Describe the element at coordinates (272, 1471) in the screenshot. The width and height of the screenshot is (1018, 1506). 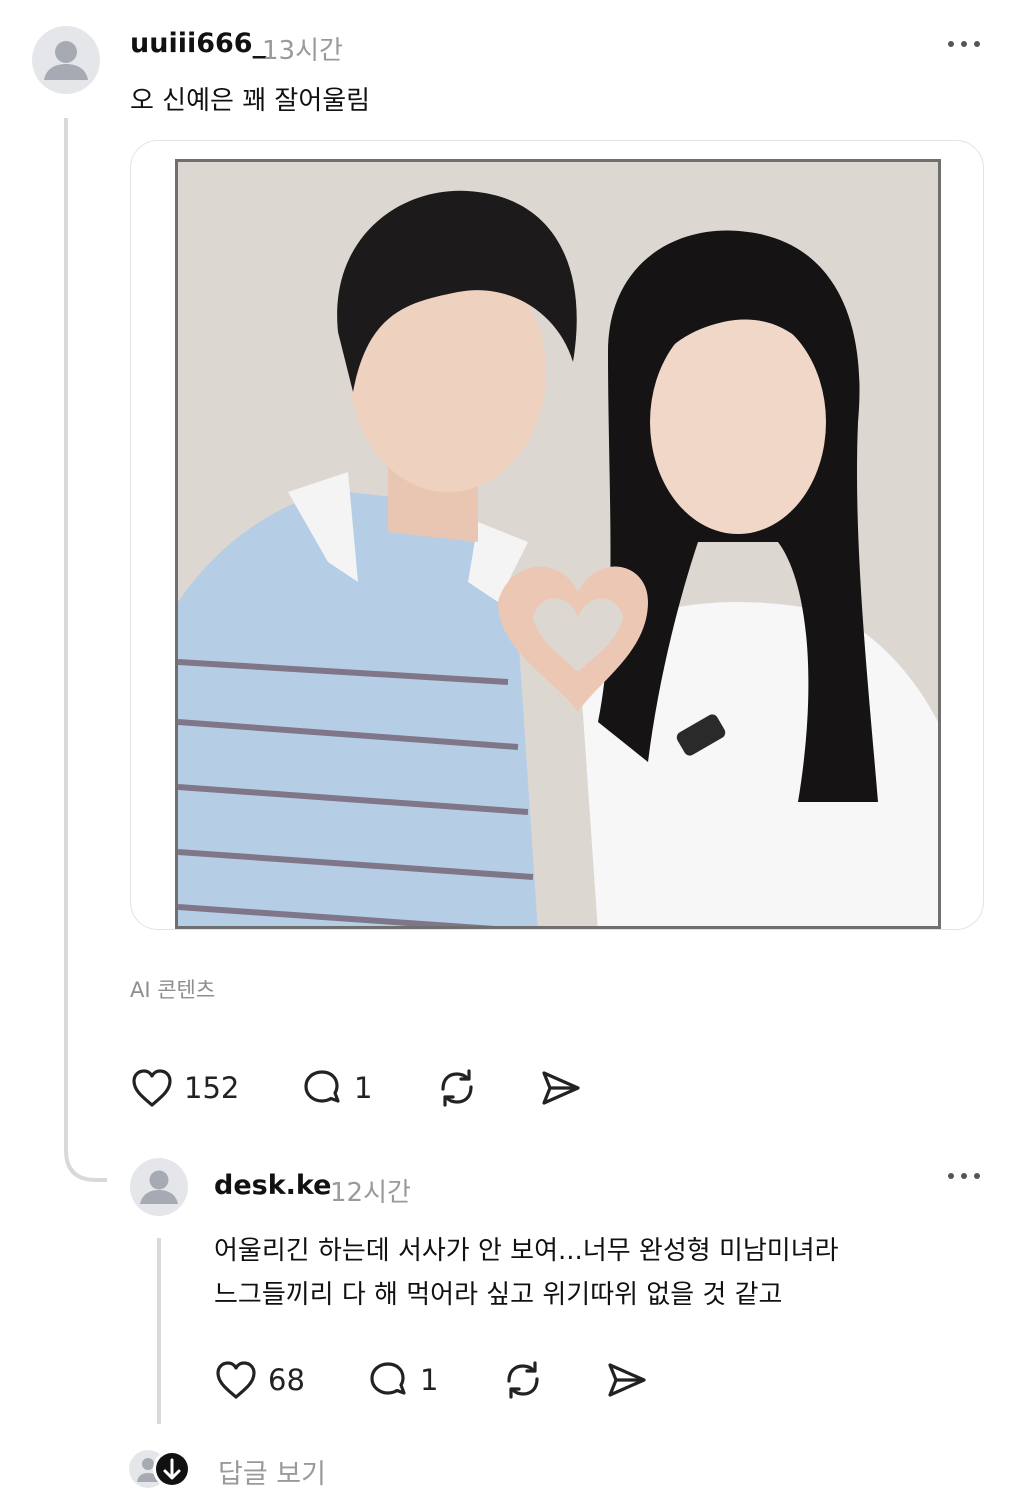
I see `view-replies-link: 답글 보기` at that location.